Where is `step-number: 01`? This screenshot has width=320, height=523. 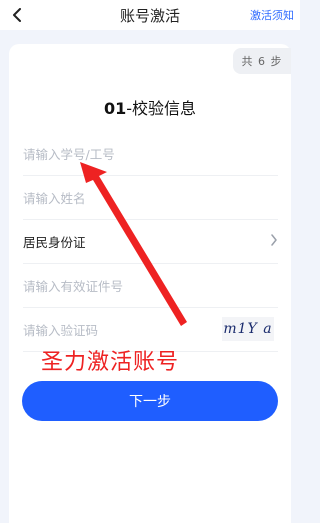 step-number: 01 is located at coordinates (115, 108).